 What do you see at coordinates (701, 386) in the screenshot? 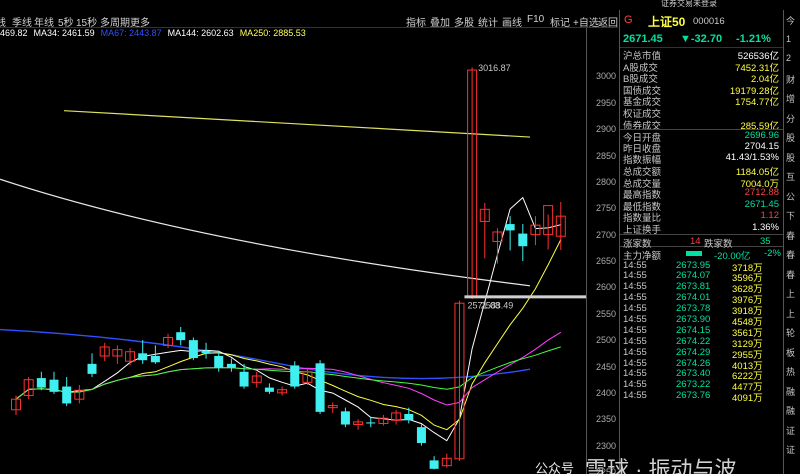
I see `tick-row: 14:55 2673.22 4477万` at bounding box center [701, 386].